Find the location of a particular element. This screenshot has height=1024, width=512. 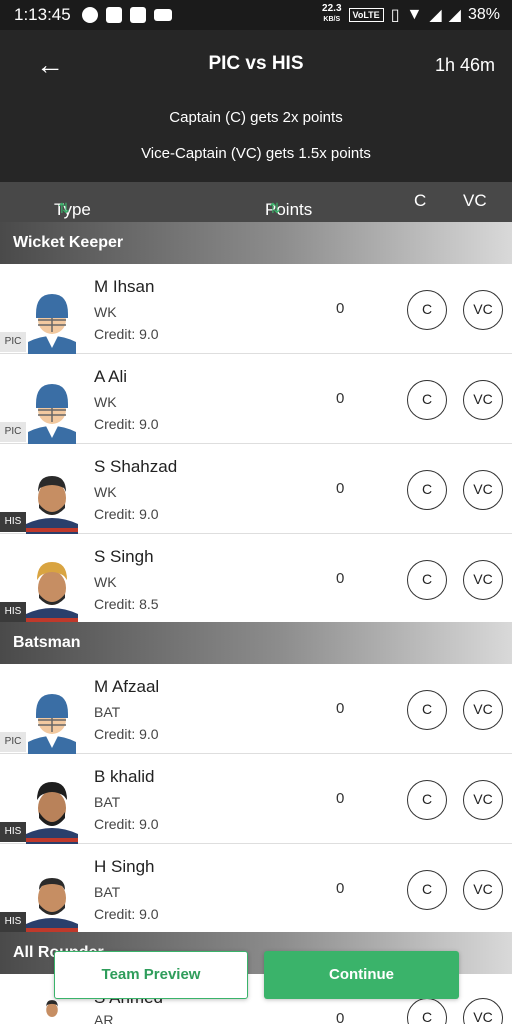

net-speed-value: 22.3 is located at coordinates (332, 8).